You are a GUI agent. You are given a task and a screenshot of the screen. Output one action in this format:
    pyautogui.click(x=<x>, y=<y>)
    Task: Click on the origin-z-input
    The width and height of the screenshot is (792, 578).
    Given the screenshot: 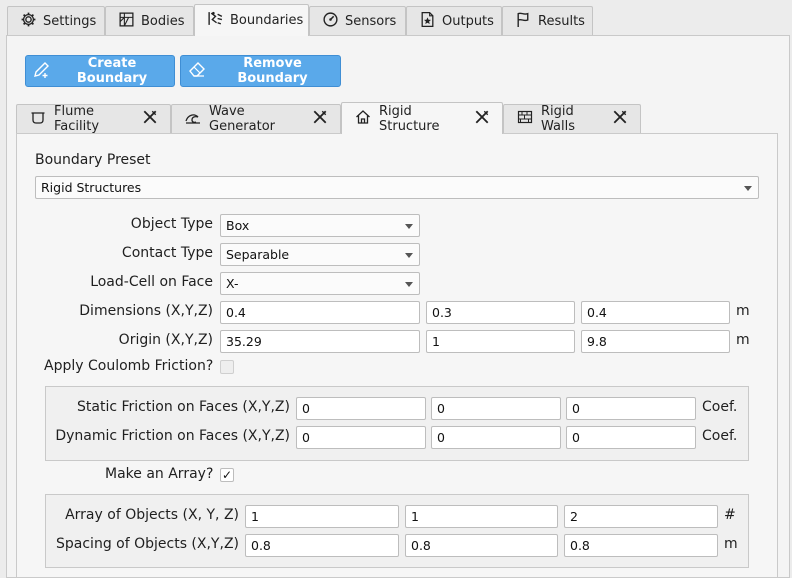 What is the action you would take?
    pyautogui.click(x=655, y=341)
    